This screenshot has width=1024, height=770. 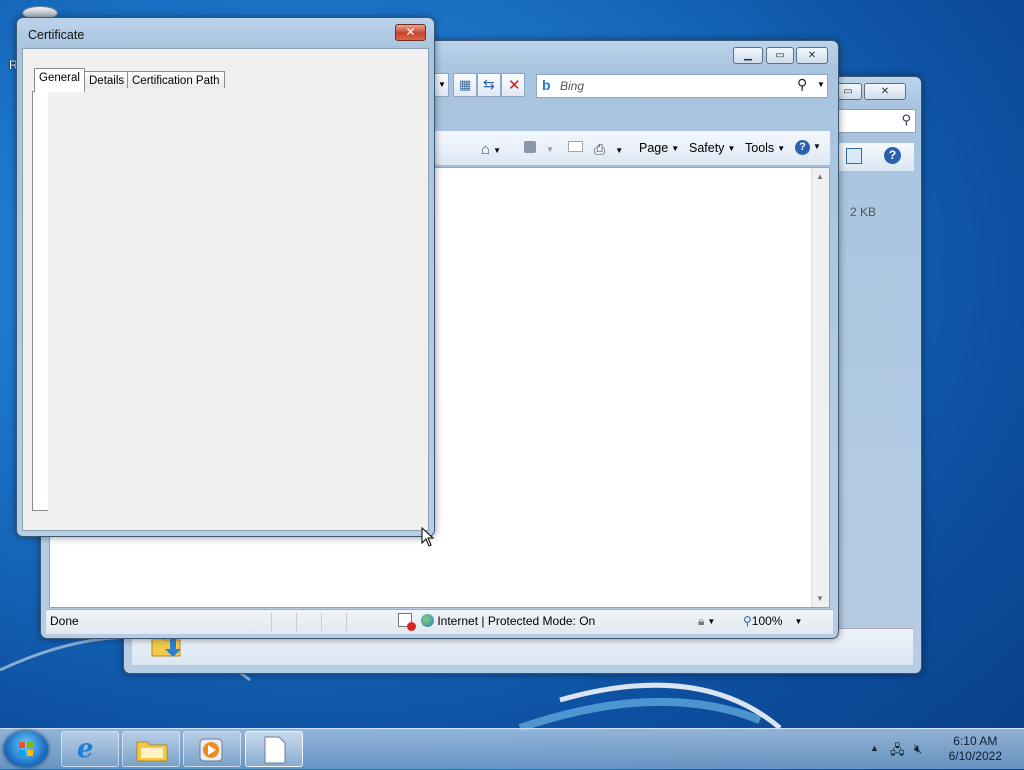 I want to click on dialog-title: Certificate, so click(x=56, y=35).